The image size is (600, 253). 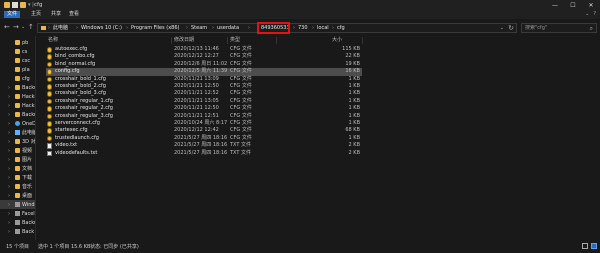 What do you see at coordinates (502, 28) in the screenshot?
I see `address-dropdown-icon: ⌄` at bounding box center [502, 28].